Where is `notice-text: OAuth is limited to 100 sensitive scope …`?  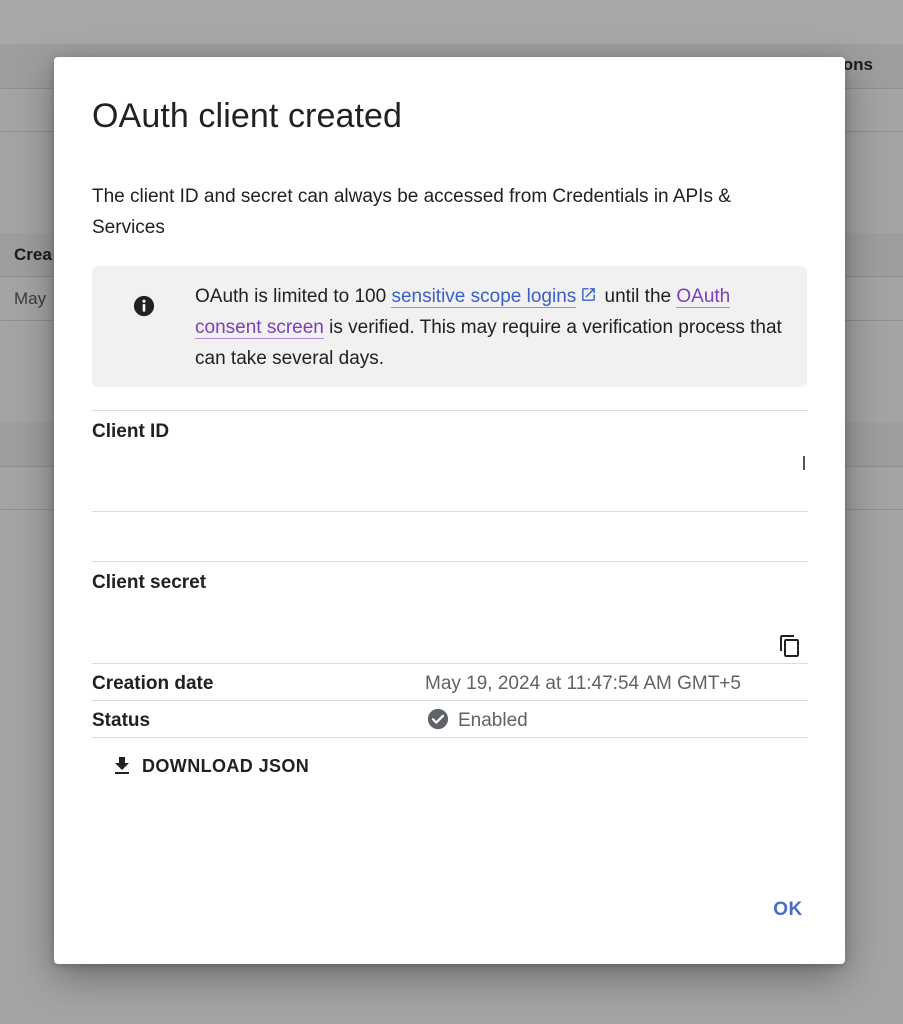
notice-text: OAuth is limited to 100 sensitive scope … is located at coordinates (490, 327).